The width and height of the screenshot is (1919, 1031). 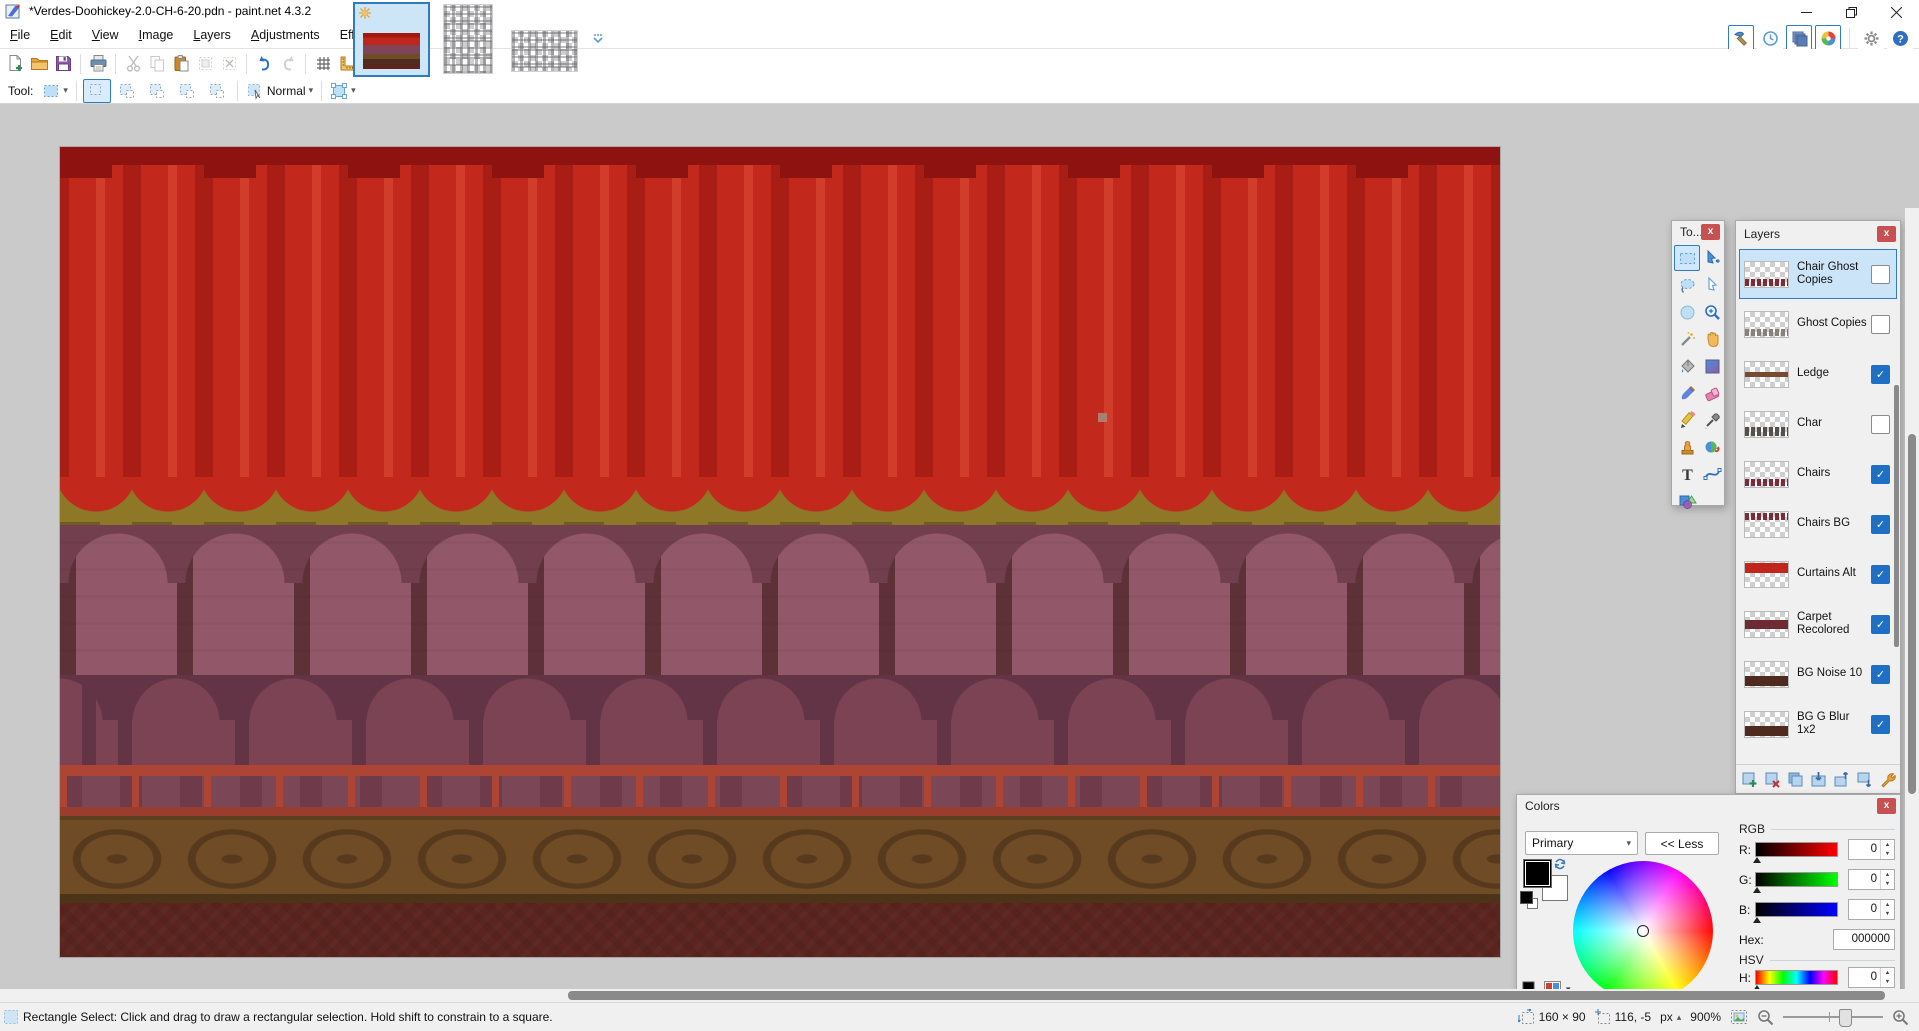 What do you see at coordinates (391, 39) in the screenshot?
I see `open-image-thumbnail-selected` at bounding box center [391, 39].